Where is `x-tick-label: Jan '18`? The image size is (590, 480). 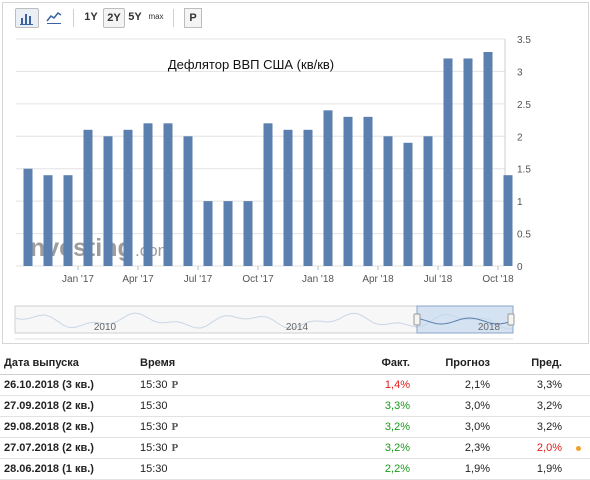 x-tick-label: Jan '18 is located at coordinates (318, 279).